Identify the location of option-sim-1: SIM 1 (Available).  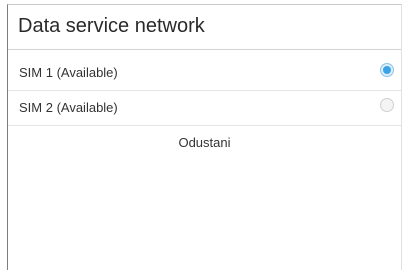
(204, 73).